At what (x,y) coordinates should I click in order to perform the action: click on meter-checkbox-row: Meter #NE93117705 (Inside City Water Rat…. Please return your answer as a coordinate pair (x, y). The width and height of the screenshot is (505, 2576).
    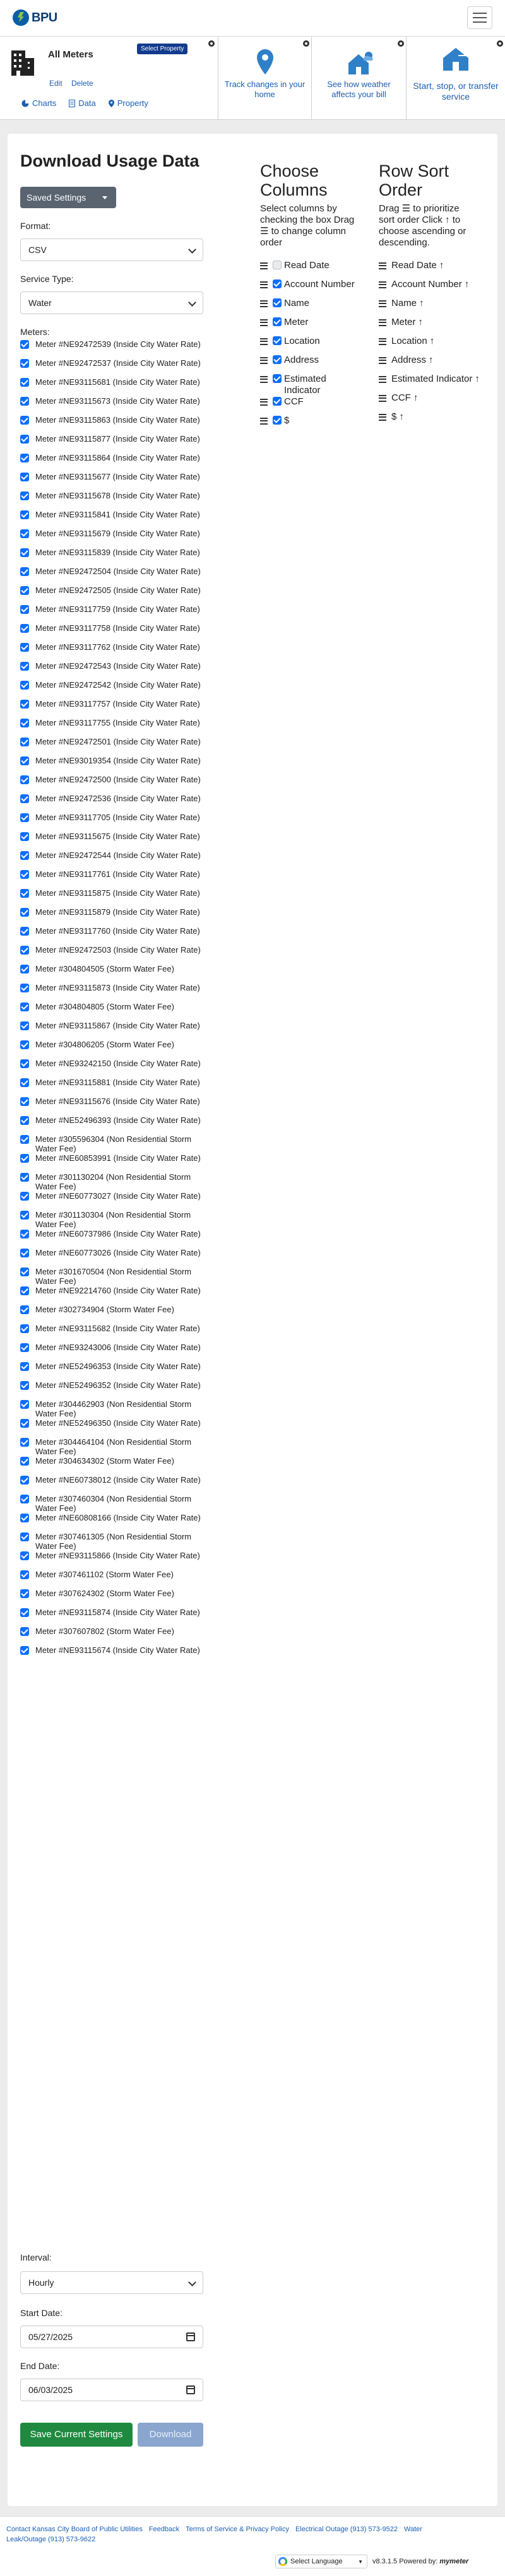
    Looking at the image, I should click on (115, 822).